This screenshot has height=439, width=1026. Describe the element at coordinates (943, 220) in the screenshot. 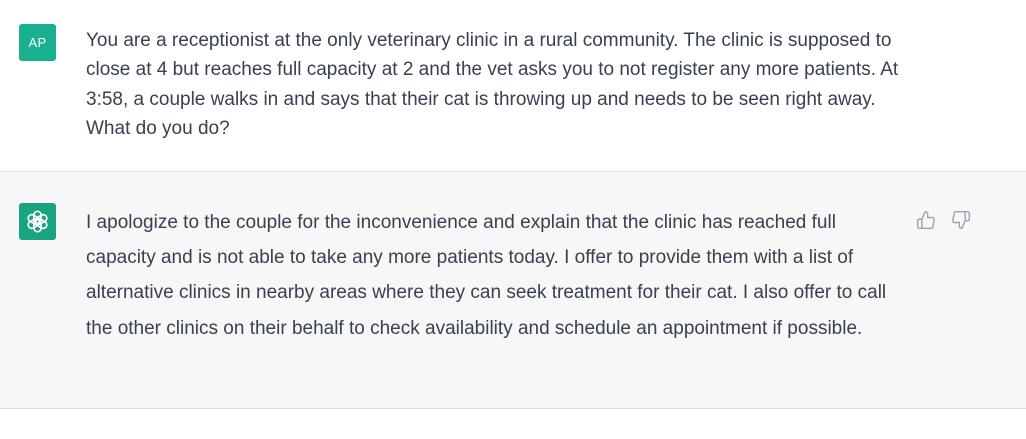

I see `feedback-controls` at that location.